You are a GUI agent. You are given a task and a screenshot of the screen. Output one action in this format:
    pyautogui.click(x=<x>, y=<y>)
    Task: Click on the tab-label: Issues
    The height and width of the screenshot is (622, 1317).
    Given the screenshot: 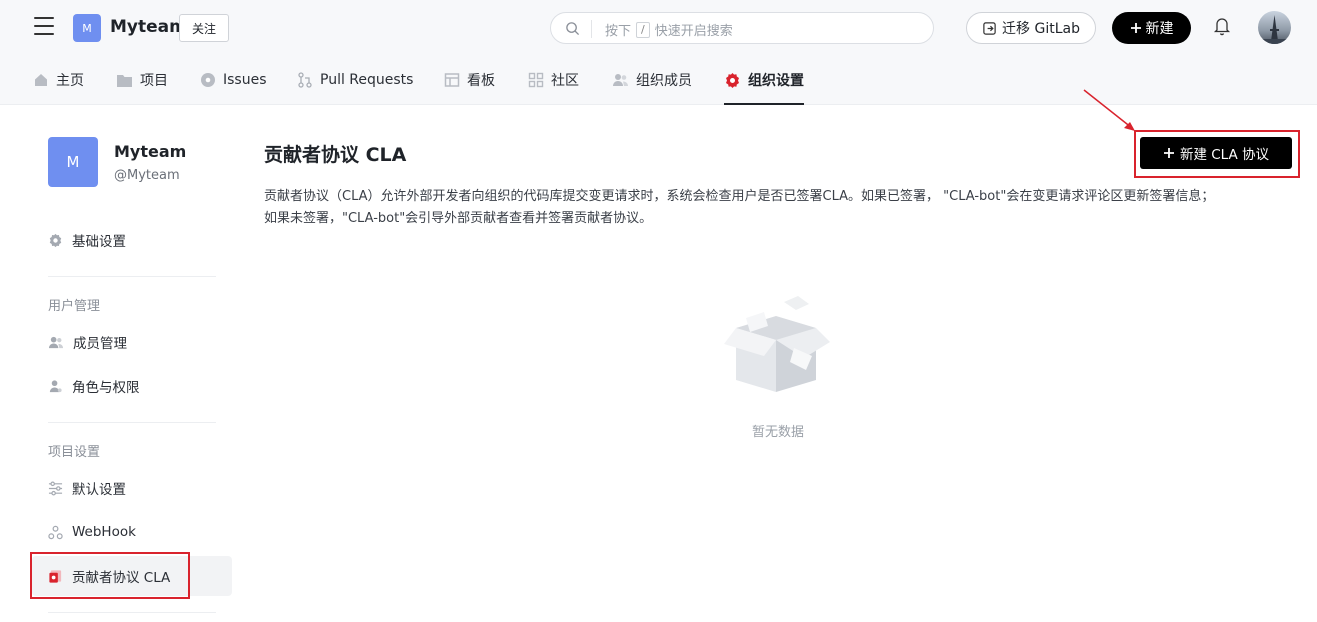 What is the action you would take?
    pyautogui.click(x=245, y=80)
    